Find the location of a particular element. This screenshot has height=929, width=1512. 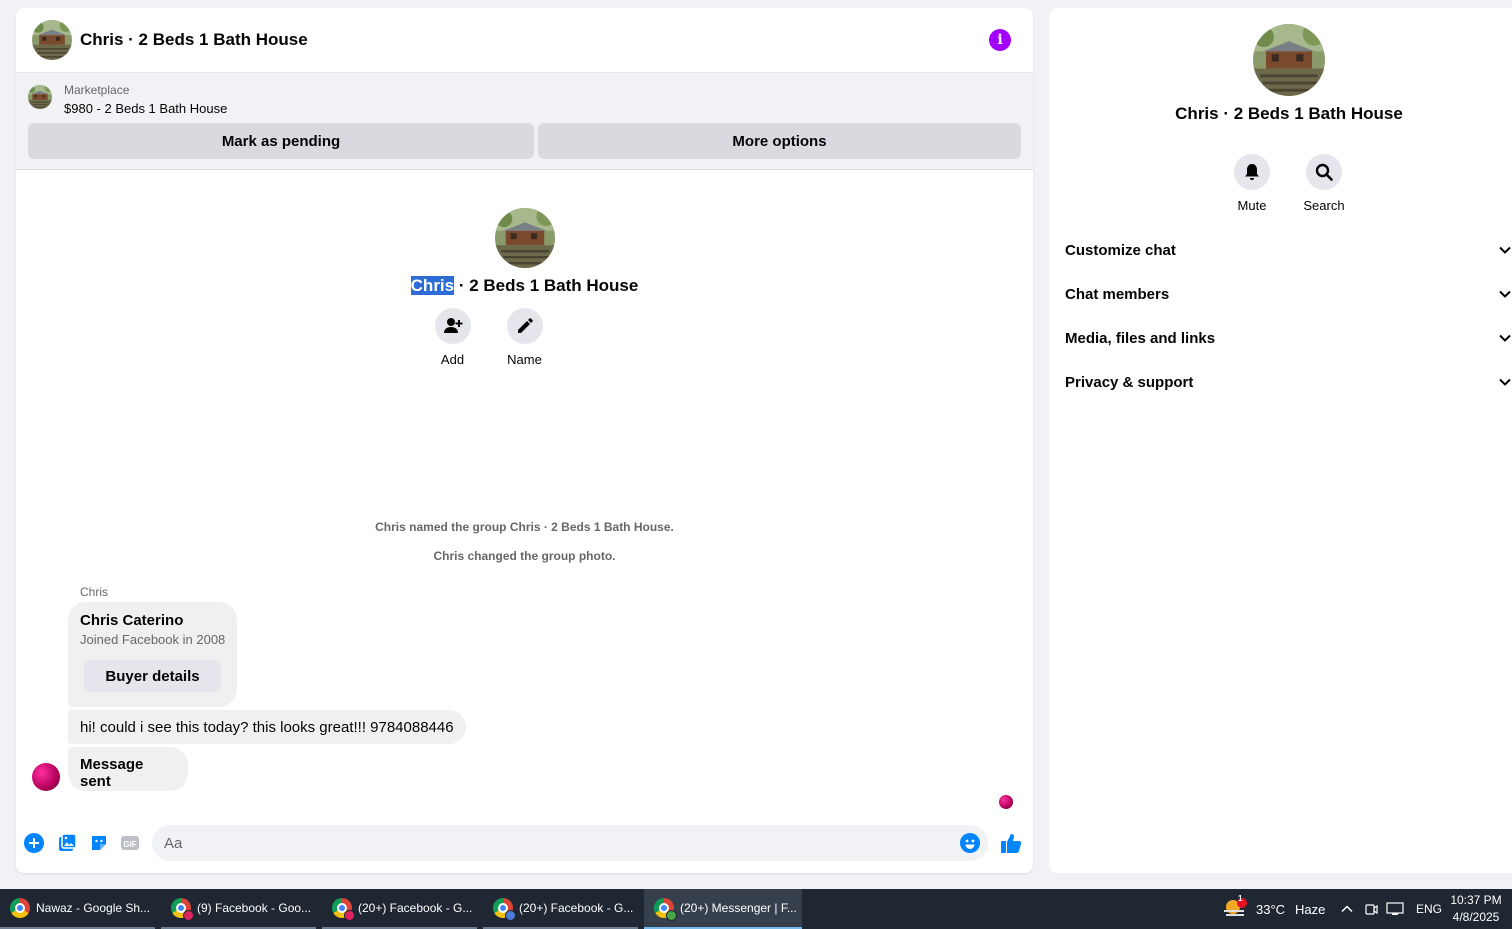

weather-text: Haze is located at coordinates (1310, 909).